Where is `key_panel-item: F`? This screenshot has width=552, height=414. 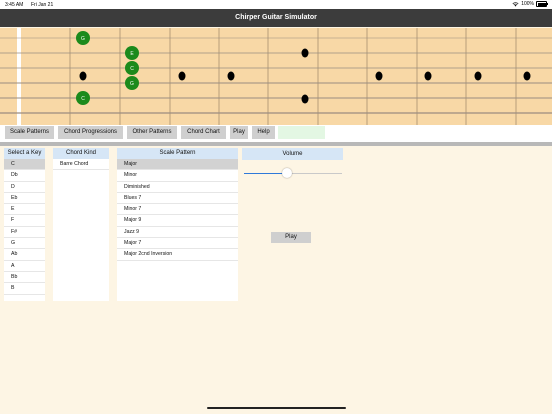
key_panel-item: F is located at coordinates (24, 221).